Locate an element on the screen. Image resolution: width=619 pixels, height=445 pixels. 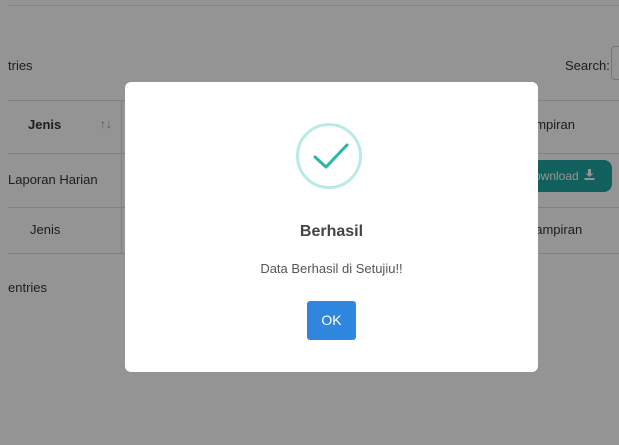
check-icon is located at coordinates (331, 156).